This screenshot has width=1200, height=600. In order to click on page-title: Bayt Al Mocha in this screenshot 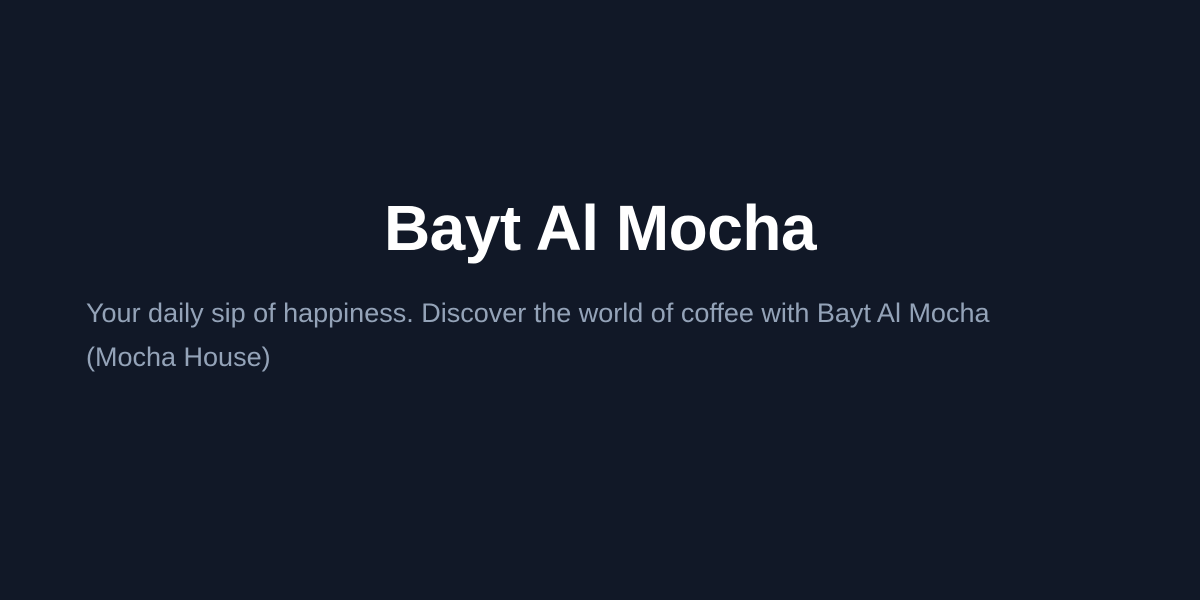, I will do `click(600, 228)`.